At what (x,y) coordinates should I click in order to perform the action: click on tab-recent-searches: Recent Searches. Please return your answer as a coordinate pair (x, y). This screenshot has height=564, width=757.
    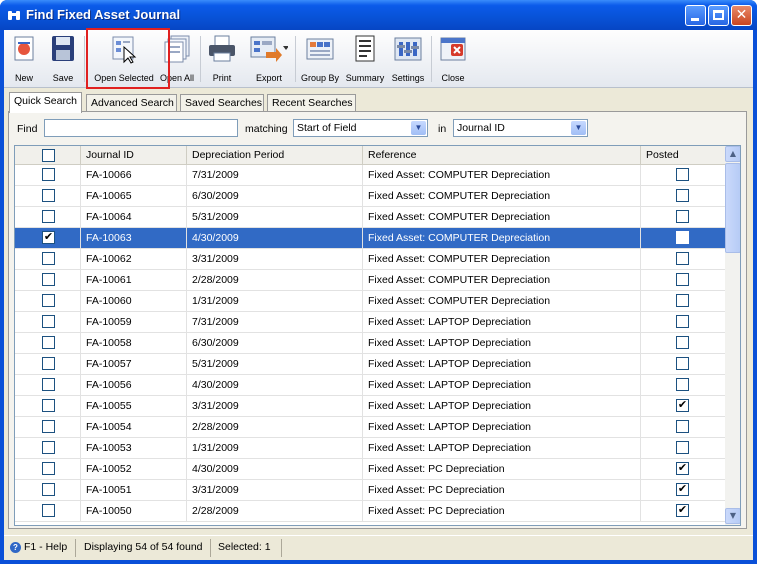
    Looking at the image, I should click on (311, 103).